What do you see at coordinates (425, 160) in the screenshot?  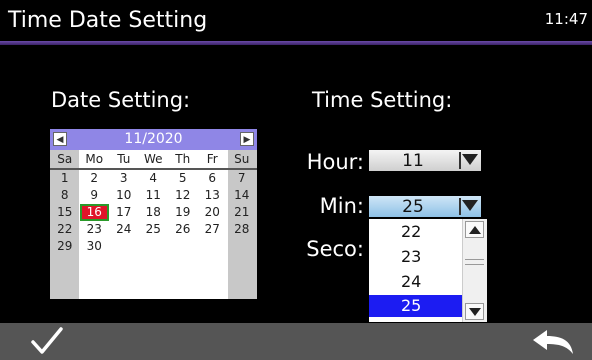 I see `hour-combobox: 11` at bounding box center [425, 160].